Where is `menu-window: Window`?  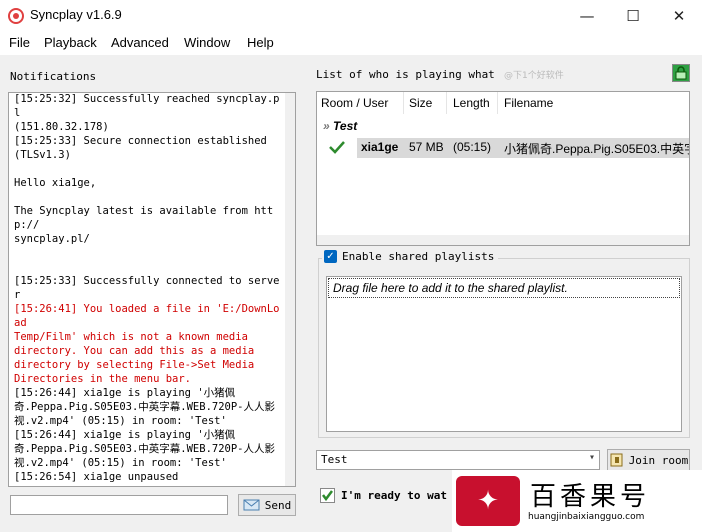 menu-window: Window is located at coordinates (207, 42).